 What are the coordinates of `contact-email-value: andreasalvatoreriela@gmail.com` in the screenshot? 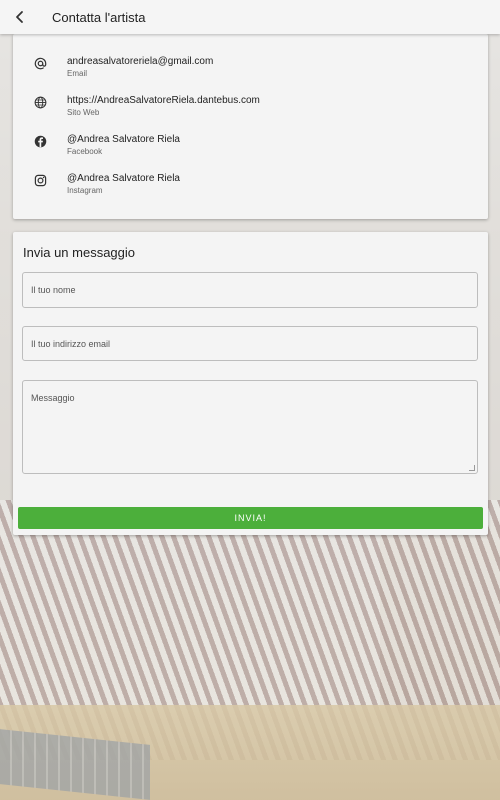 It's located at (140, 61).